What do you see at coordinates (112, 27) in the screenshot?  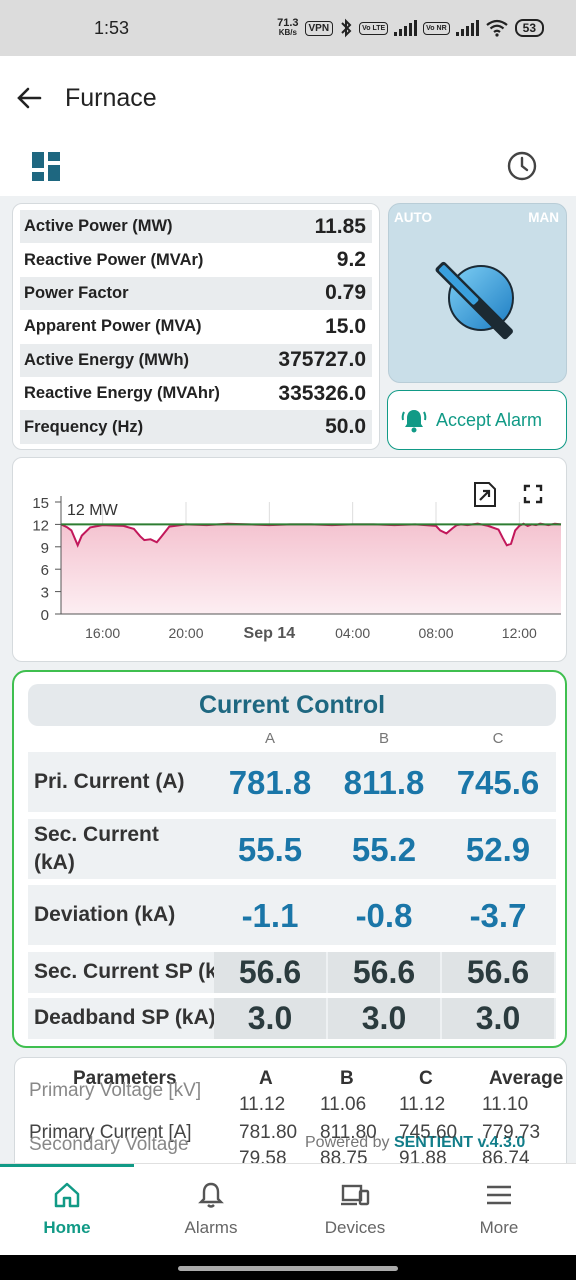 I see `status-time: 1:53` at bounding box center [112, 27].